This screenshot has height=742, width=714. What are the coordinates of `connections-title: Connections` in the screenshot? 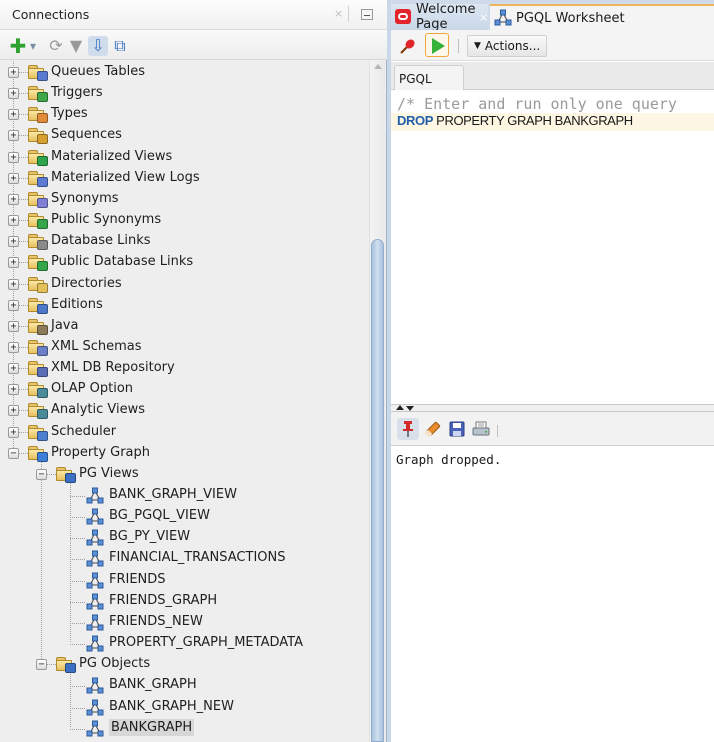 It's located at (51, 14).